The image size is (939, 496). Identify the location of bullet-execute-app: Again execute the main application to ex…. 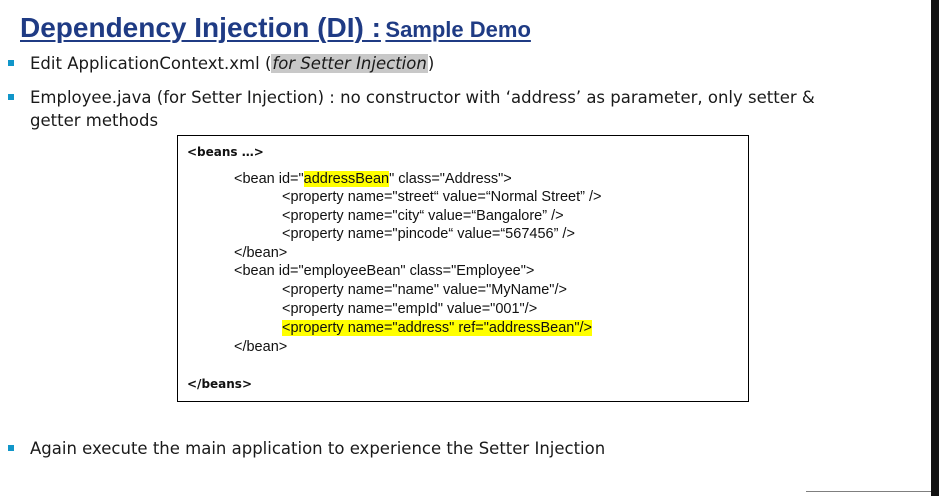
(429, 448).